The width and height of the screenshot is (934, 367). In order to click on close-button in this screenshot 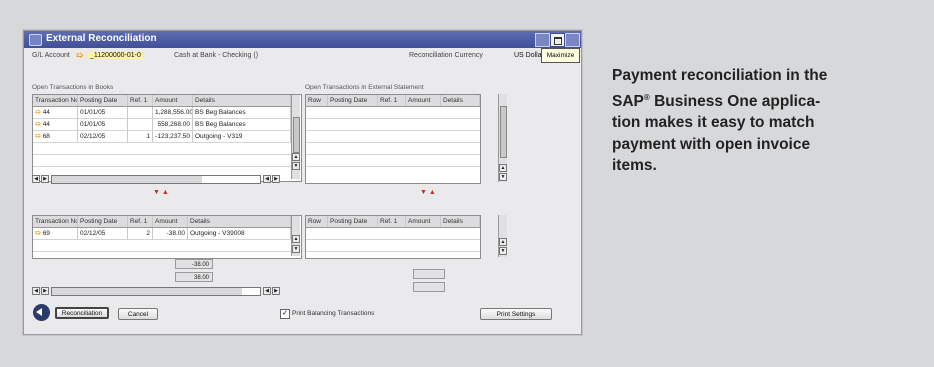, I will do `click(572, 40)`.